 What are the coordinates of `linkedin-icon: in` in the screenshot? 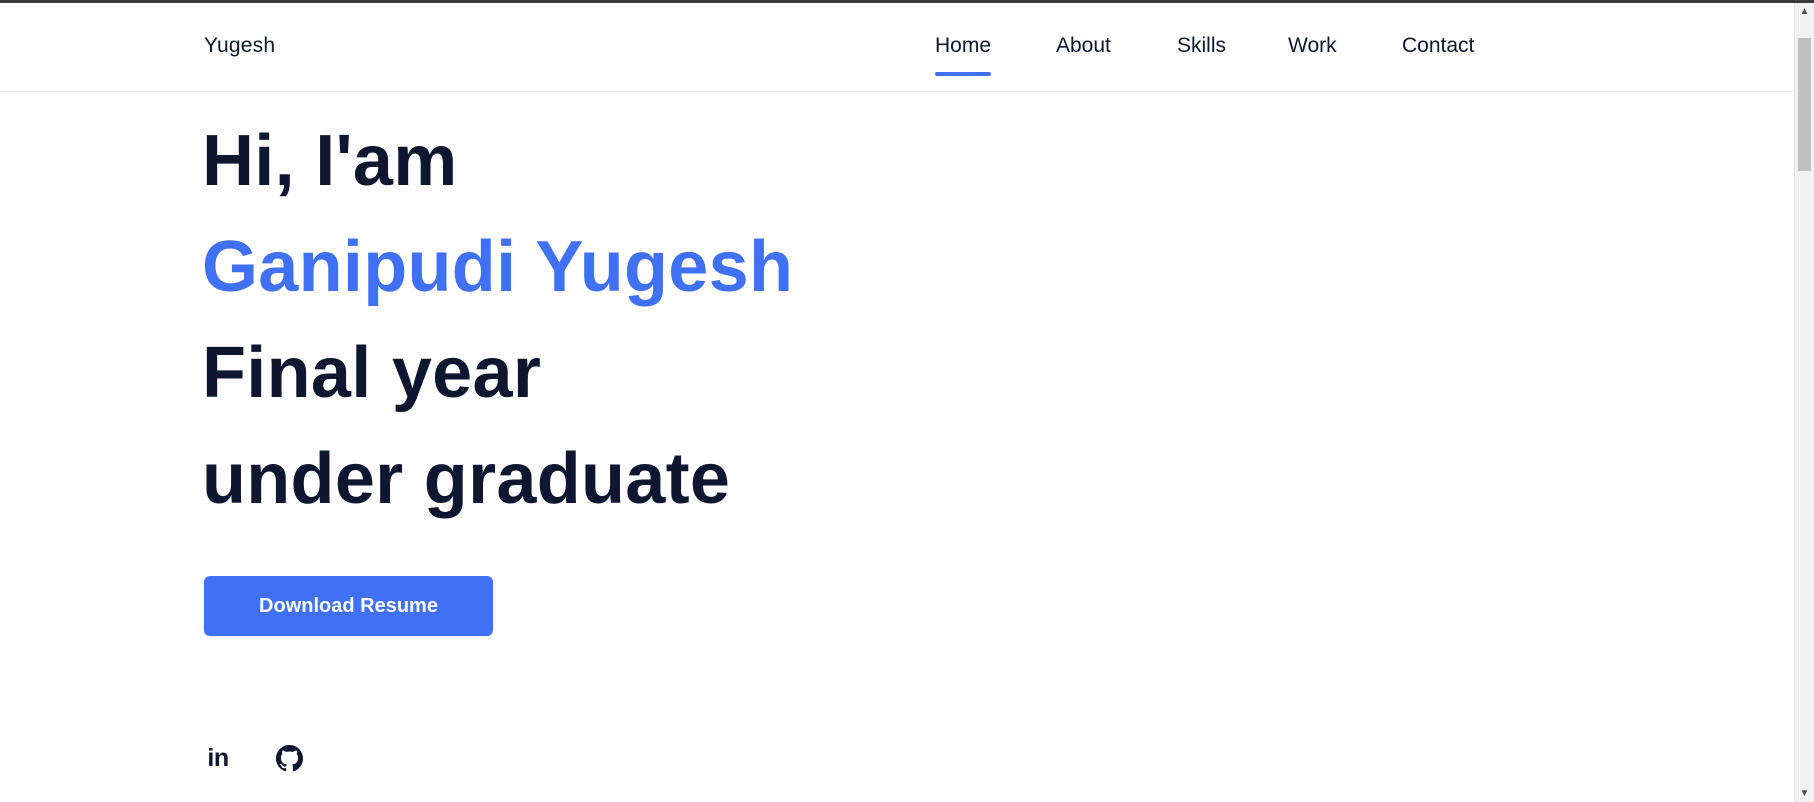 It's located at (218, 757).